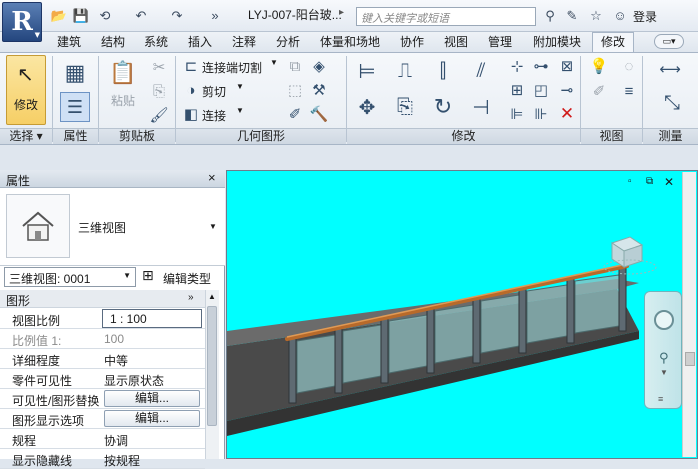 Image resolution: width=698 pixels, height=469 pixels. What do you see at coordinates (22, 22) in the screenshot?
I see `application-menu-button: R ▼` at bounding box center [22, 22].